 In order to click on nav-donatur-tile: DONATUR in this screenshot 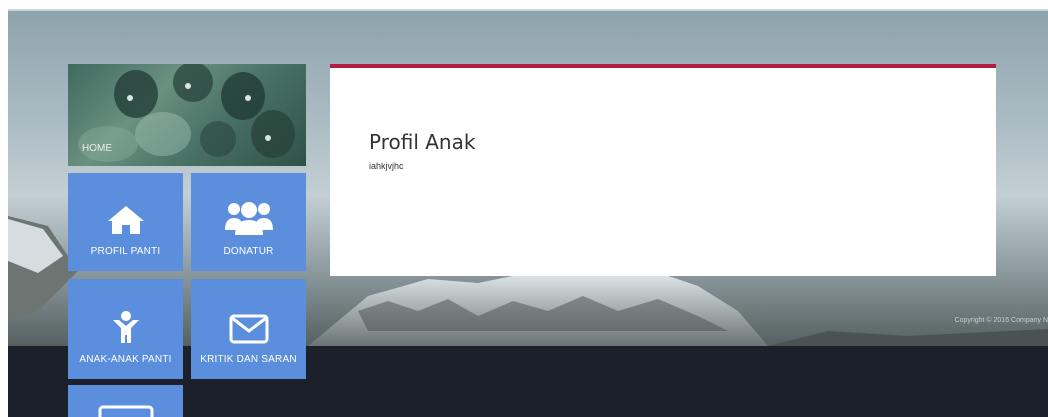, I will do `click(248, 222)`.